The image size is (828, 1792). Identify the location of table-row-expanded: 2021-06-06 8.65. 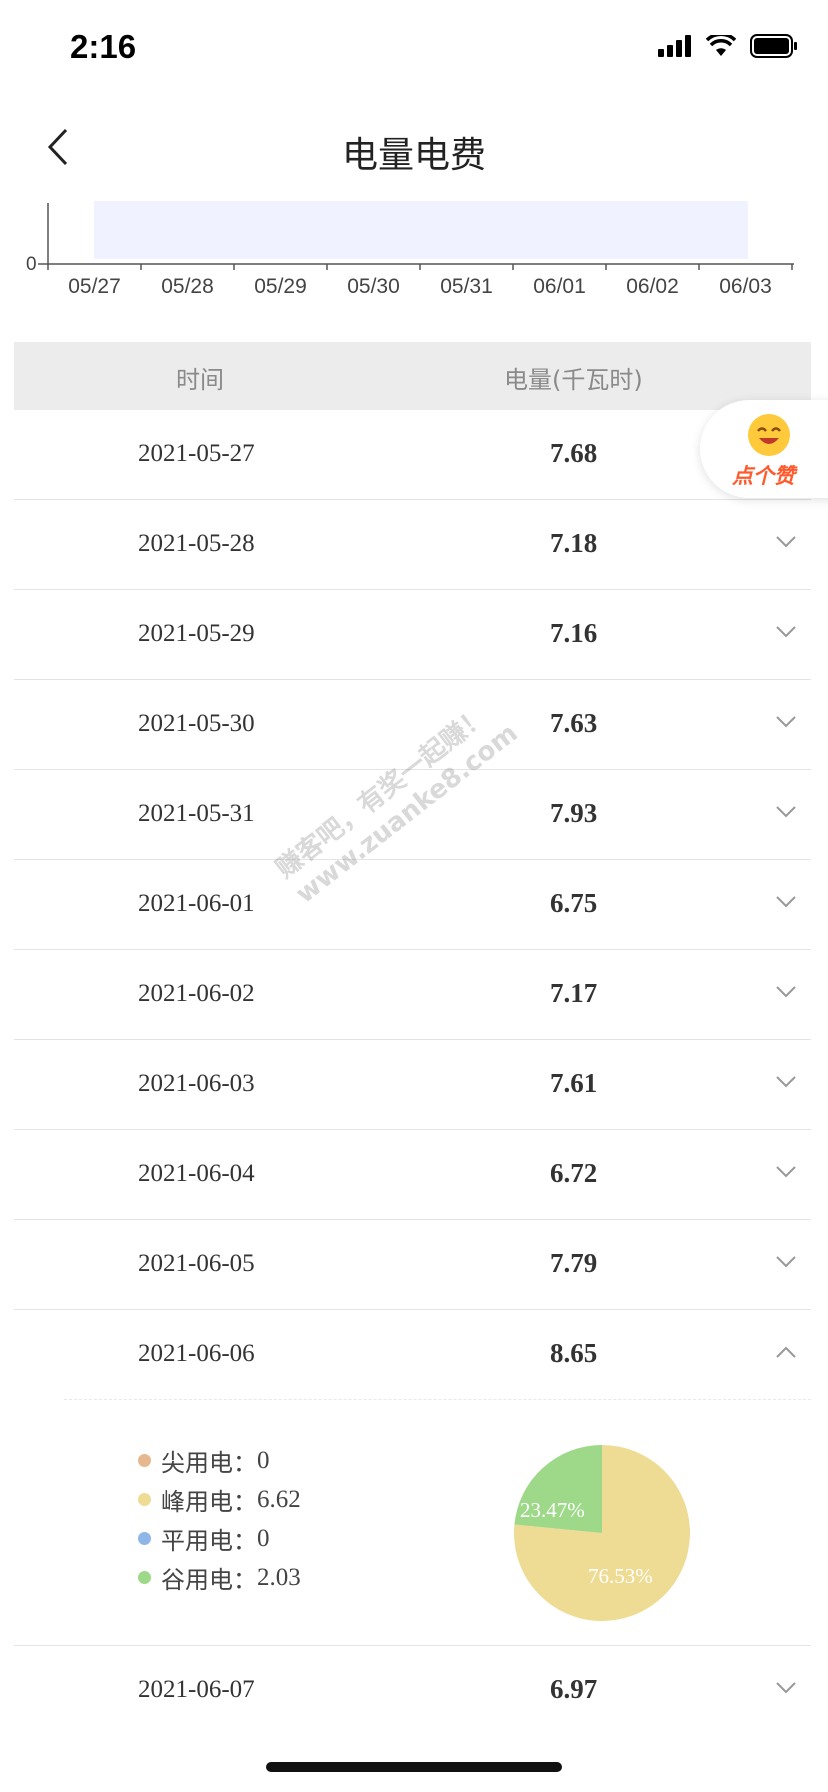
(412, 1354).